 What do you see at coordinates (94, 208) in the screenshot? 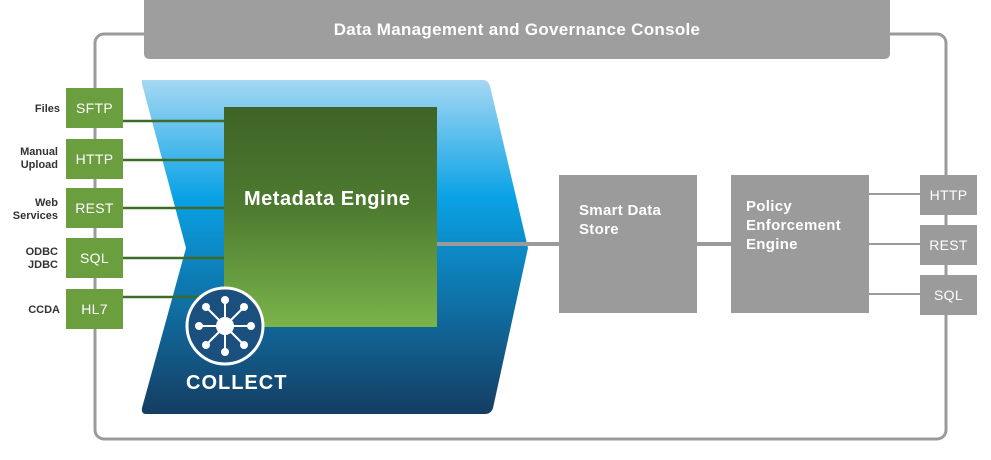
I see `source-rest-box: REST` at bounding box center [94, 208].